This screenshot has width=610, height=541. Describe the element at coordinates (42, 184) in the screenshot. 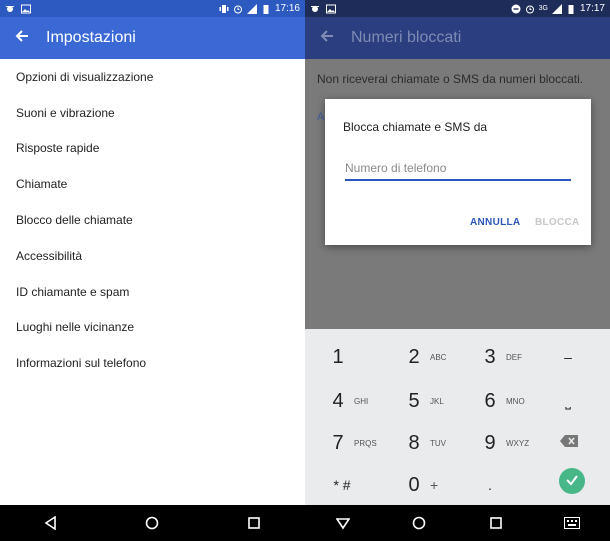

I see `settings-item-label: Chiamate` at that location.